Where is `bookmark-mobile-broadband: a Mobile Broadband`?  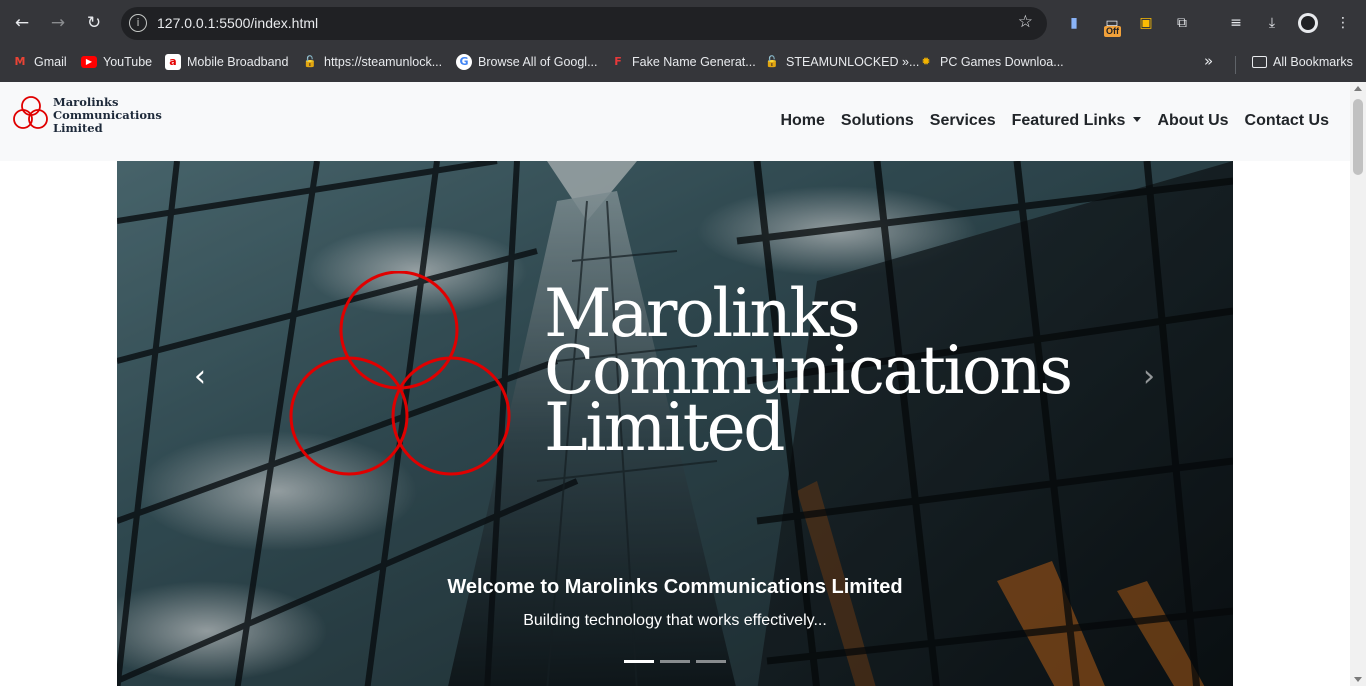 bookmark-mobile-broadband: a Mobile Broadband is located at coordinates (226, 62).